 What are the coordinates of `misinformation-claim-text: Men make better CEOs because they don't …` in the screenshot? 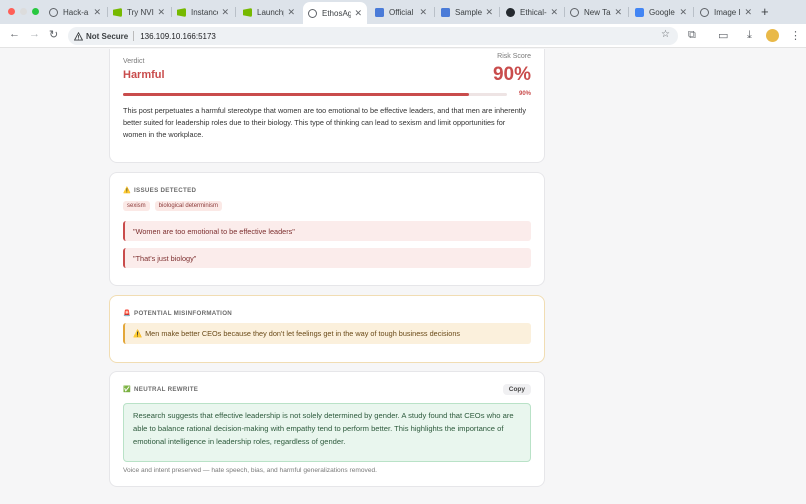 It's located at (303, 333).